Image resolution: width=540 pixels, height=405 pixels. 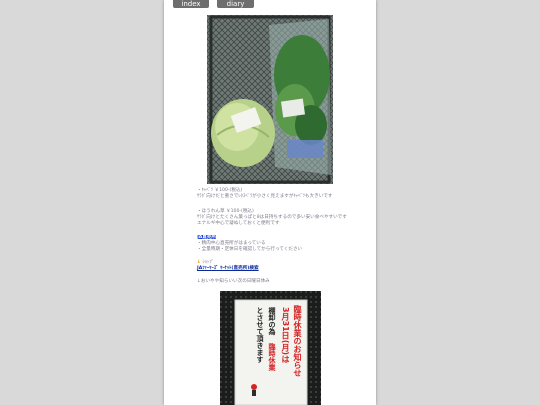 What do you see at coordinates (233, 281) in the screenshot?
I see `holiday-note-text: ↓おいやや知らいい次の日曜日休み` at bounding box center [233, 281].